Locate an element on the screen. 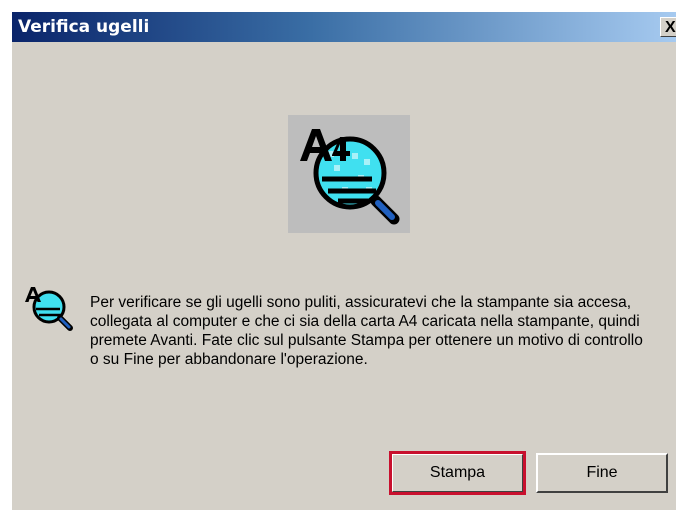 This screenshot has height=510, width=676. window-title: Verifica ugelli is located at coordinates (84, 27).